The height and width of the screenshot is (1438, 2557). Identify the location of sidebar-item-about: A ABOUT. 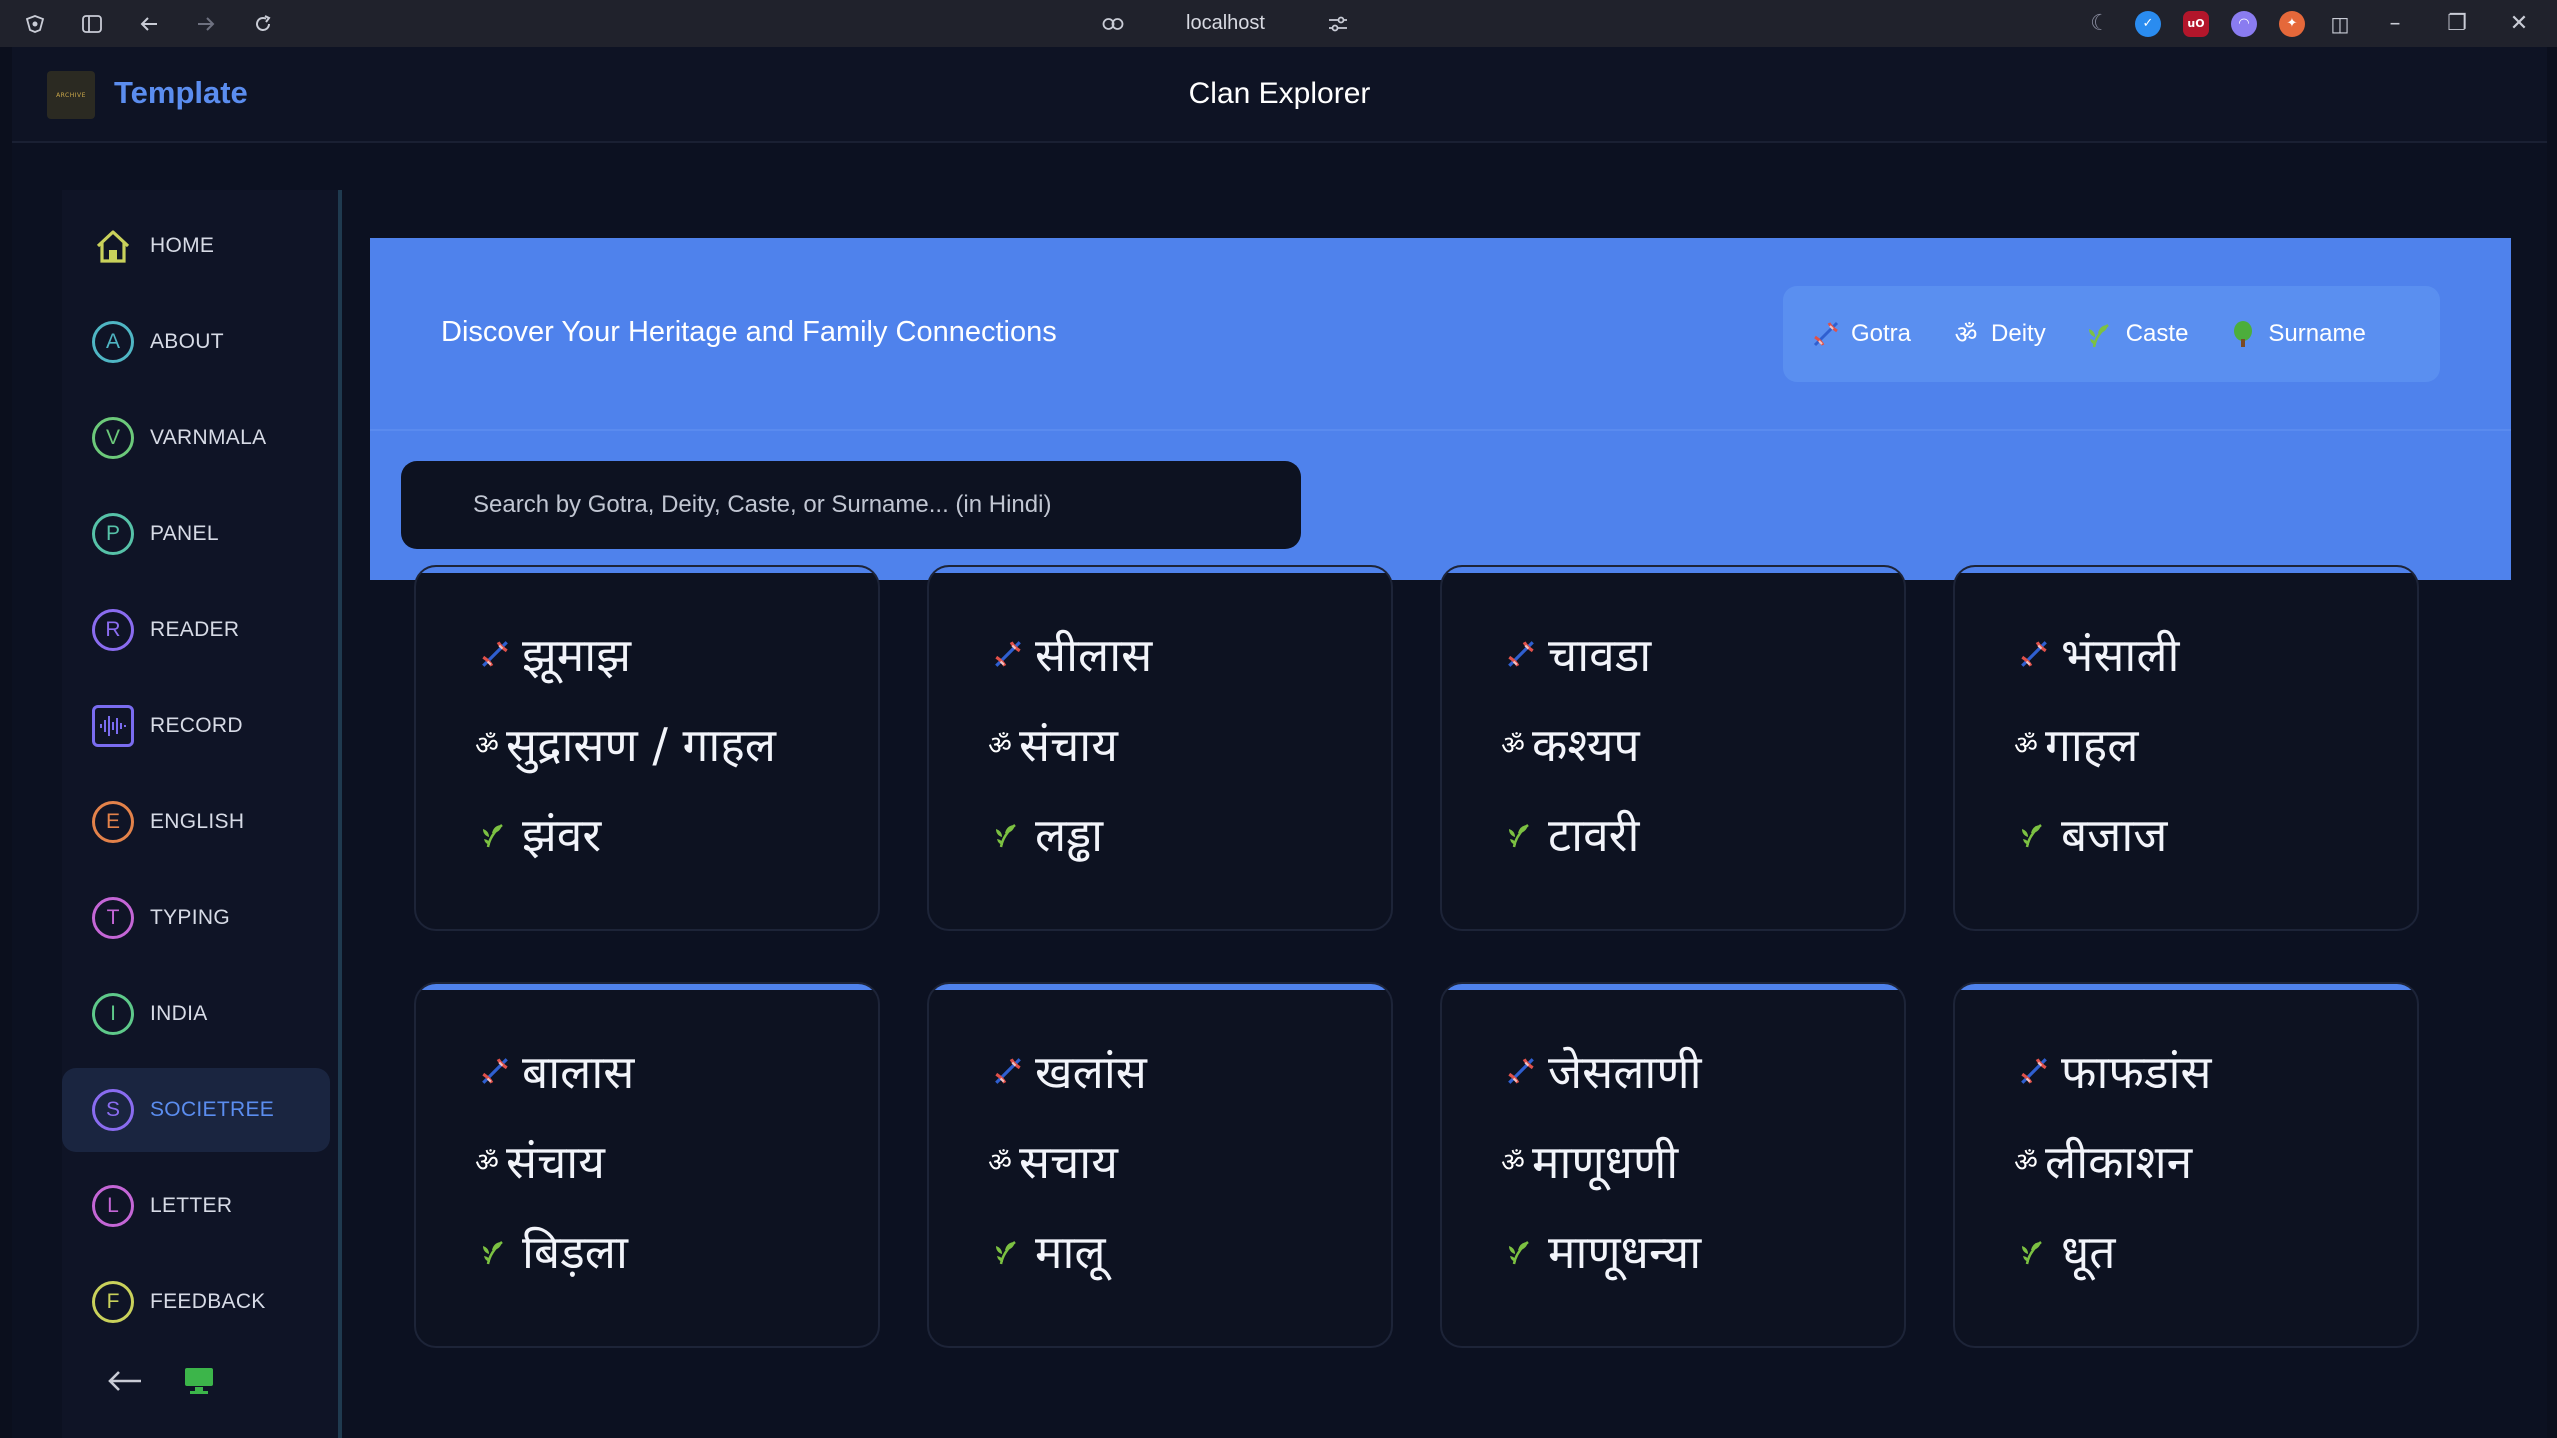
(196, 342).